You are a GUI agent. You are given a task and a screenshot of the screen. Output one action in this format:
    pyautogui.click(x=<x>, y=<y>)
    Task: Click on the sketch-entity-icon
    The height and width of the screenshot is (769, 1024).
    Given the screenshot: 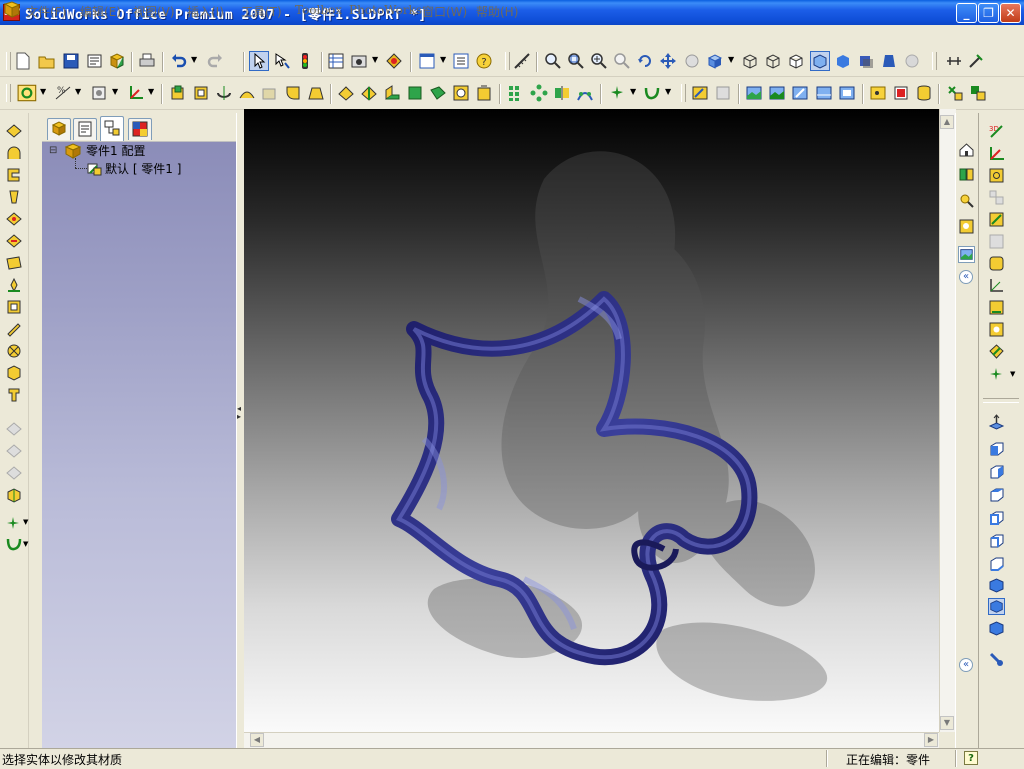 What is the action you would take?
    pyautogui.click(x=996, y=175)
    